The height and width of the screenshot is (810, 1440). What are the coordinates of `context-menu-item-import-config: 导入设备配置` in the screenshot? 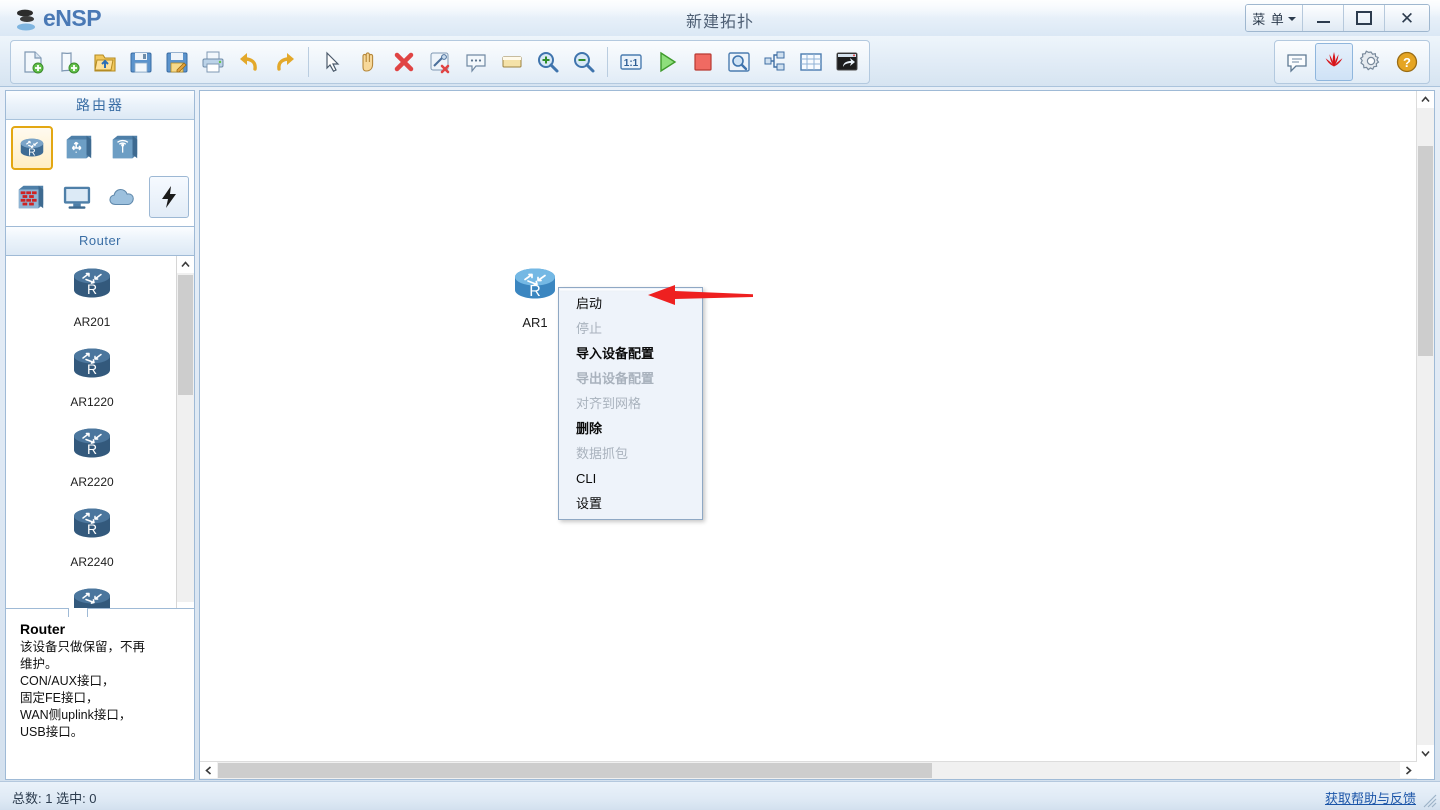 It's located at (630, 353).